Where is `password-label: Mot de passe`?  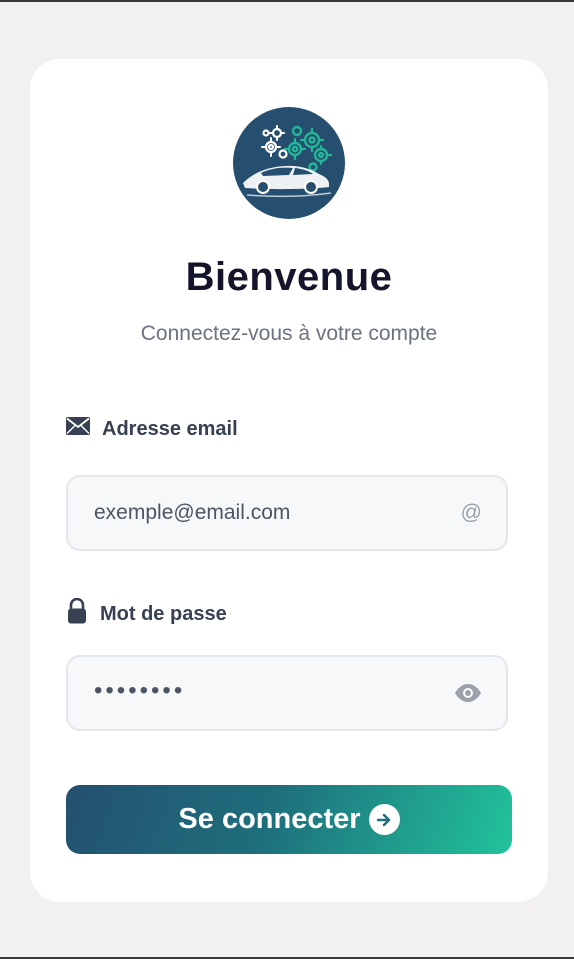 password-label: Mot de passe is located at coordinates (146, 613).